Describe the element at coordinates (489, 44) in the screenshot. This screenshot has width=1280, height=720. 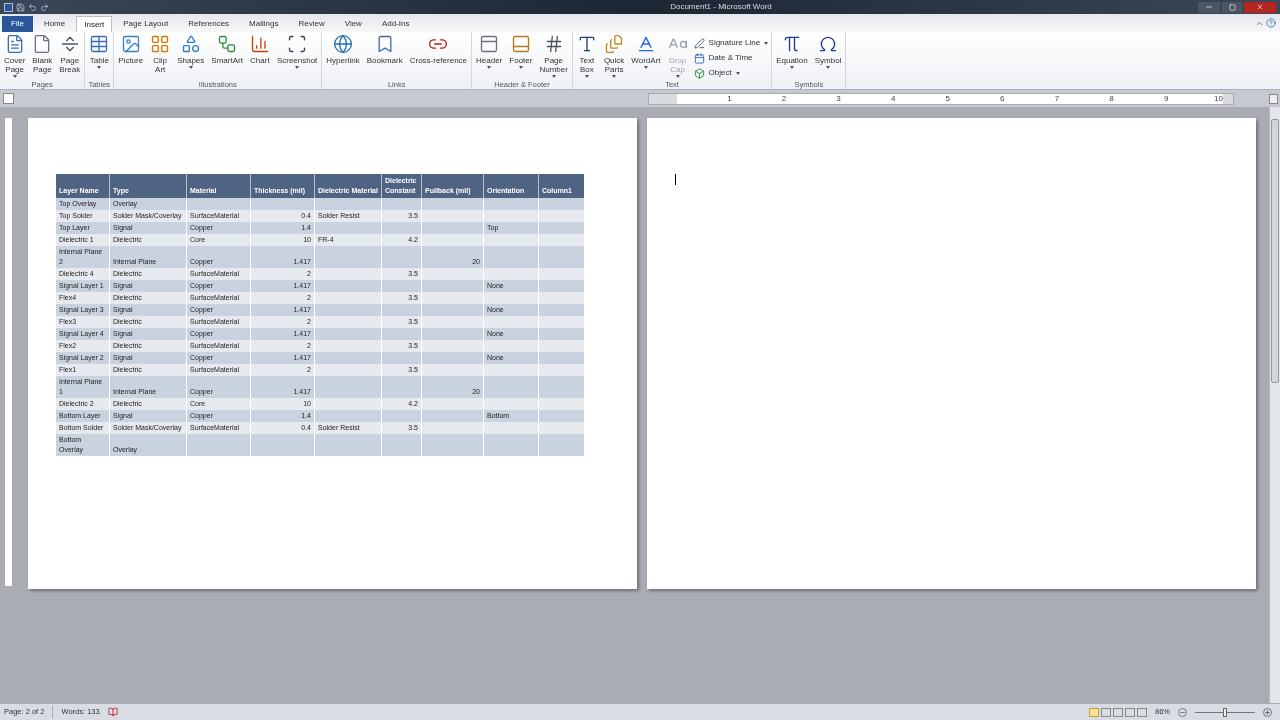
I see `header-icon` at that location.